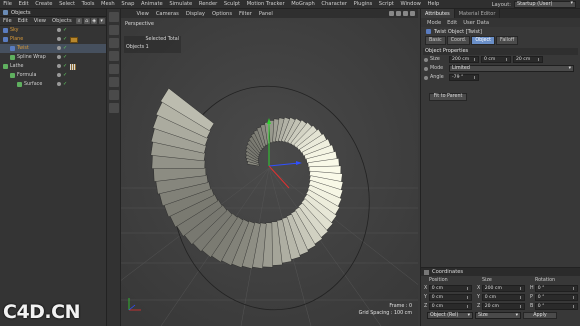 The width and height of the screenshot is (580, 326). Describe the element at coordinates (114, 56) in the screenshot. I see `points-mode-icon` at that location.